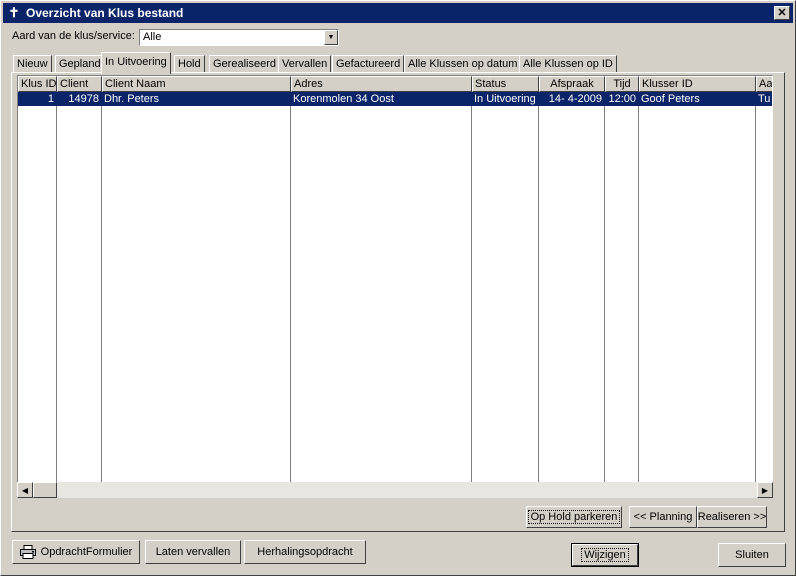  I want to click on pin-icon: ✝, so click(14, 12).